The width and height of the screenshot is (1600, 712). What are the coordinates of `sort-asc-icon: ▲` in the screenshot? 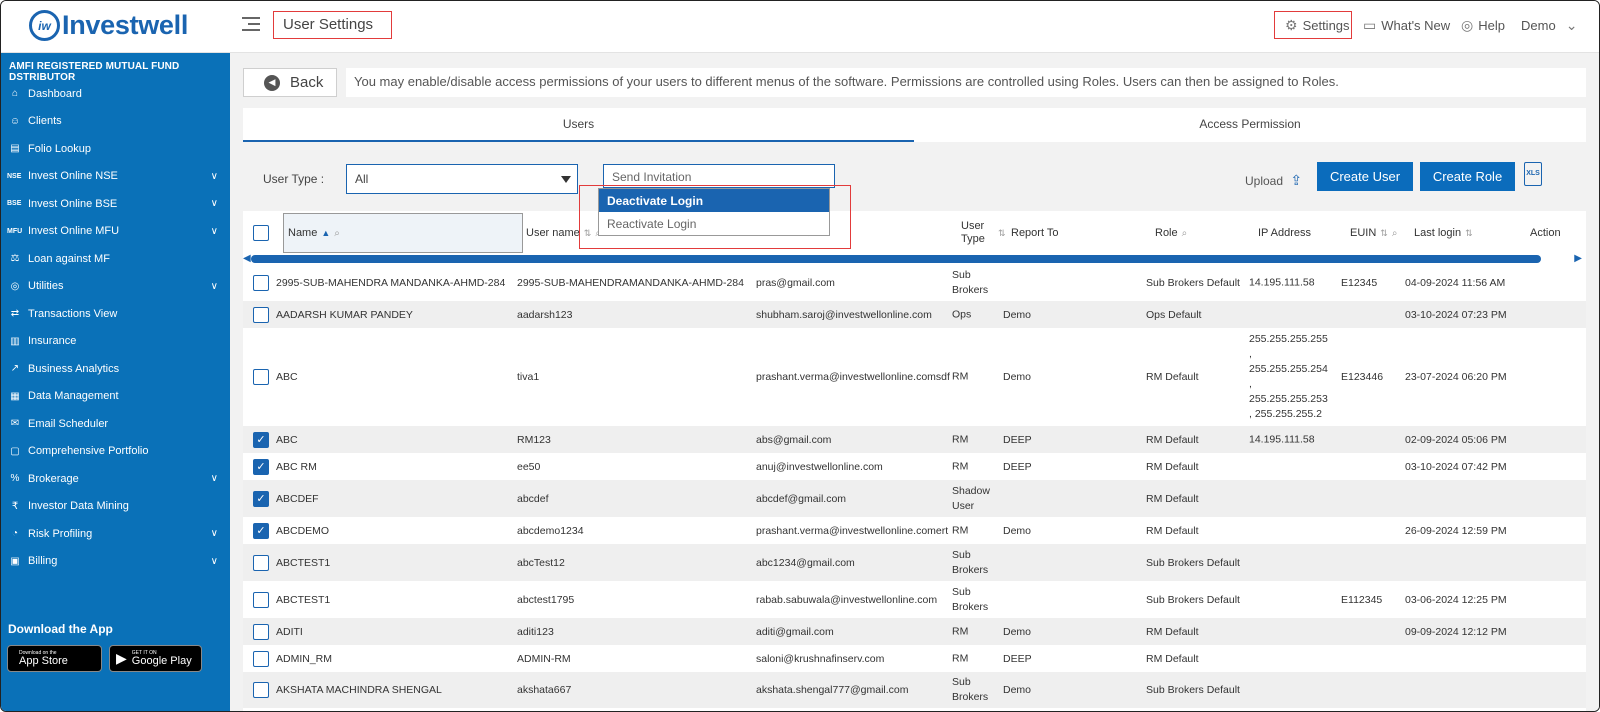 It's located at (325, 233).